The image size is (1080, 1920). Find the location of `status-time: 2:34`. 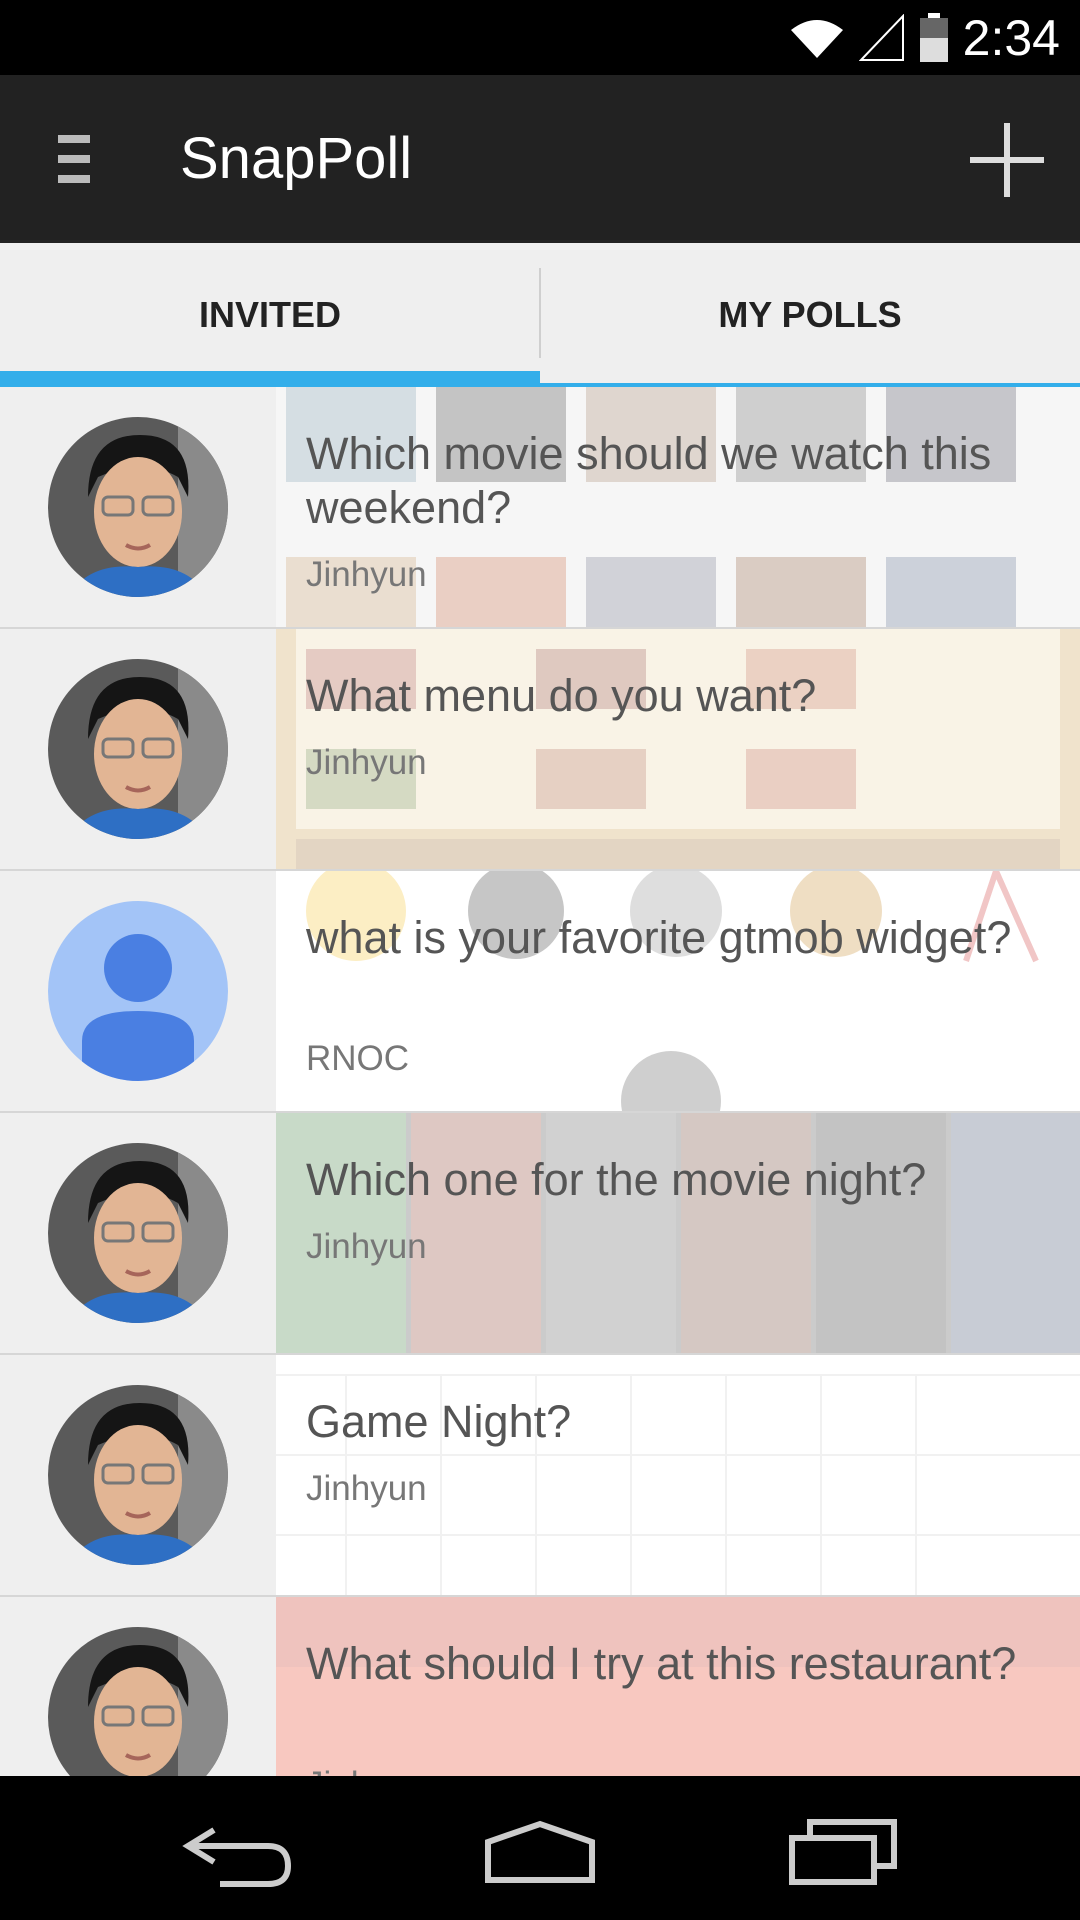

status-time: 2:34 is located at coordinates (1011, 37).